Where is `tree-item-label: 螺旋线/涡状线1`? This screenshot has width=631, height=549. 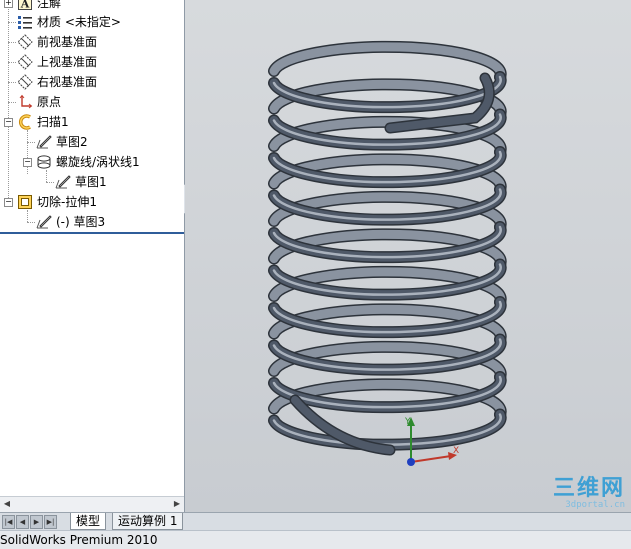 tree-item-label: 螺旋线/涡状线1 is located at coordinates (98, 162).